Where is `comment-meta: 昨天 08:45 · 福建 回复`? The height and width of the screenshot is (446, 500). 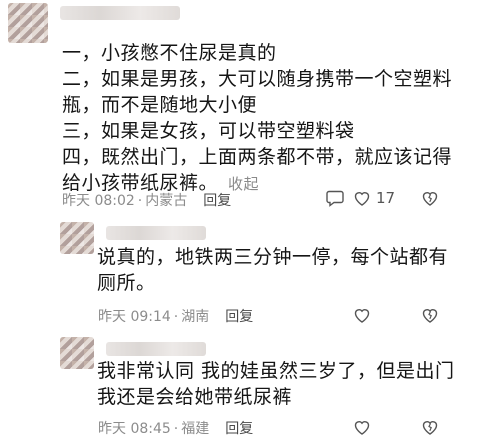 comment-meta: 昨天 08:45 · 福建 回复 is located at coordinates (175, 428).